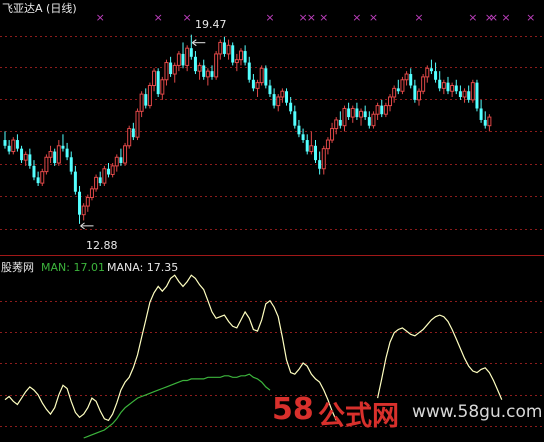 The height and width of the screenshot is (442, 544). Describe the element at coordinates (17, 267) in the screenshot. I see `indicator-name: 股莠网` at that location.